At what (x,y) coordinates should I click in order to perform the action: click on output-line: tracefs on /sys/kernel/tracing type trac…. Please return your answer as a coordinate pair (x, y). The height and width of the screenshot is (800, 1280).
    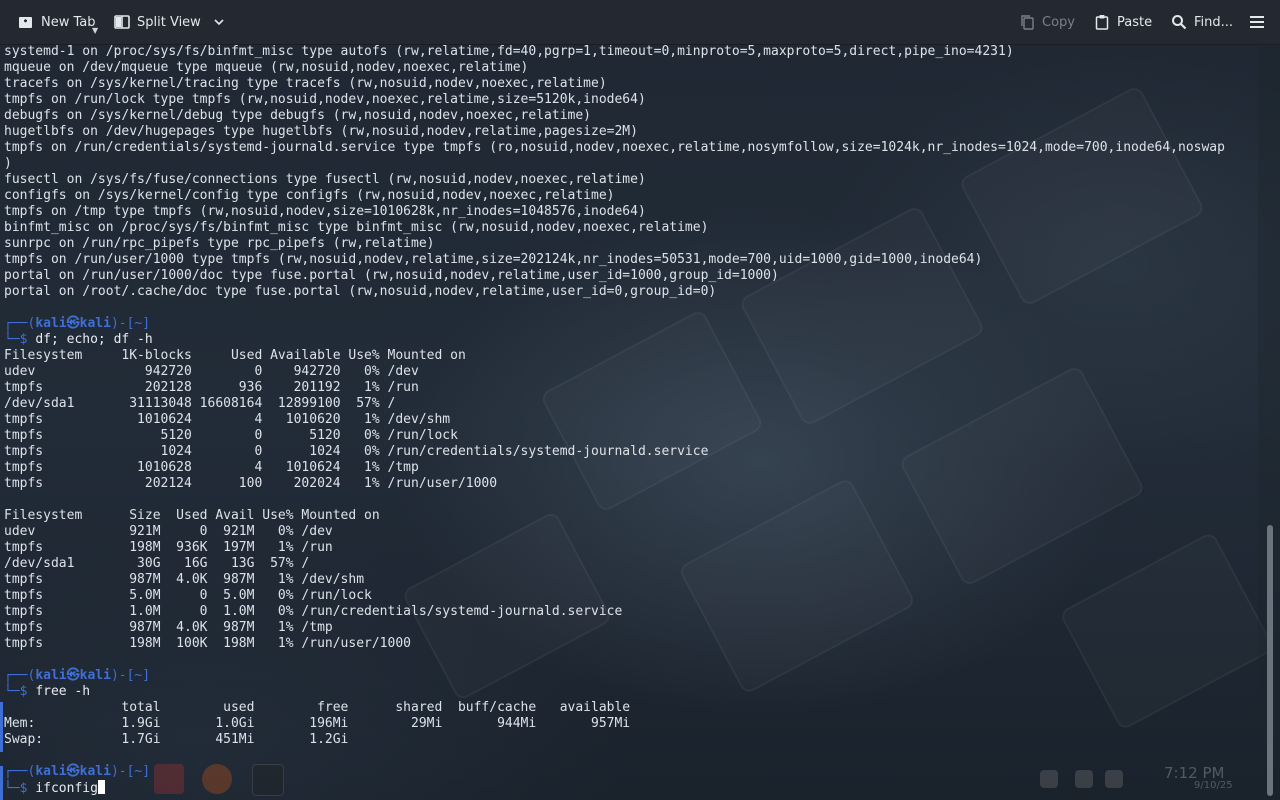
    Looking at the image, I should click on (305, 83).